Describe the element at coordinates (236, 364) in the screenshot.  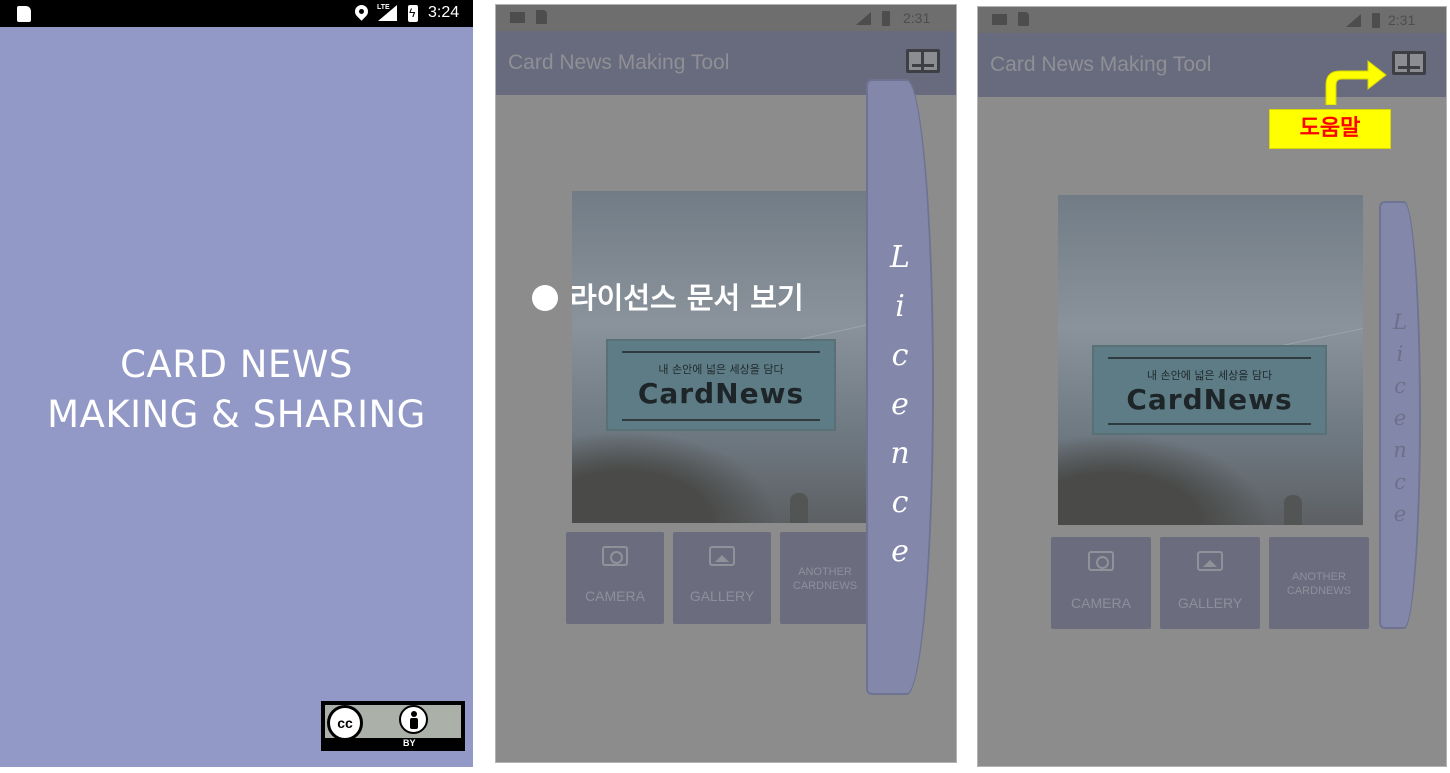
I see `splash-title-line1: CARD NEWS` at that location.